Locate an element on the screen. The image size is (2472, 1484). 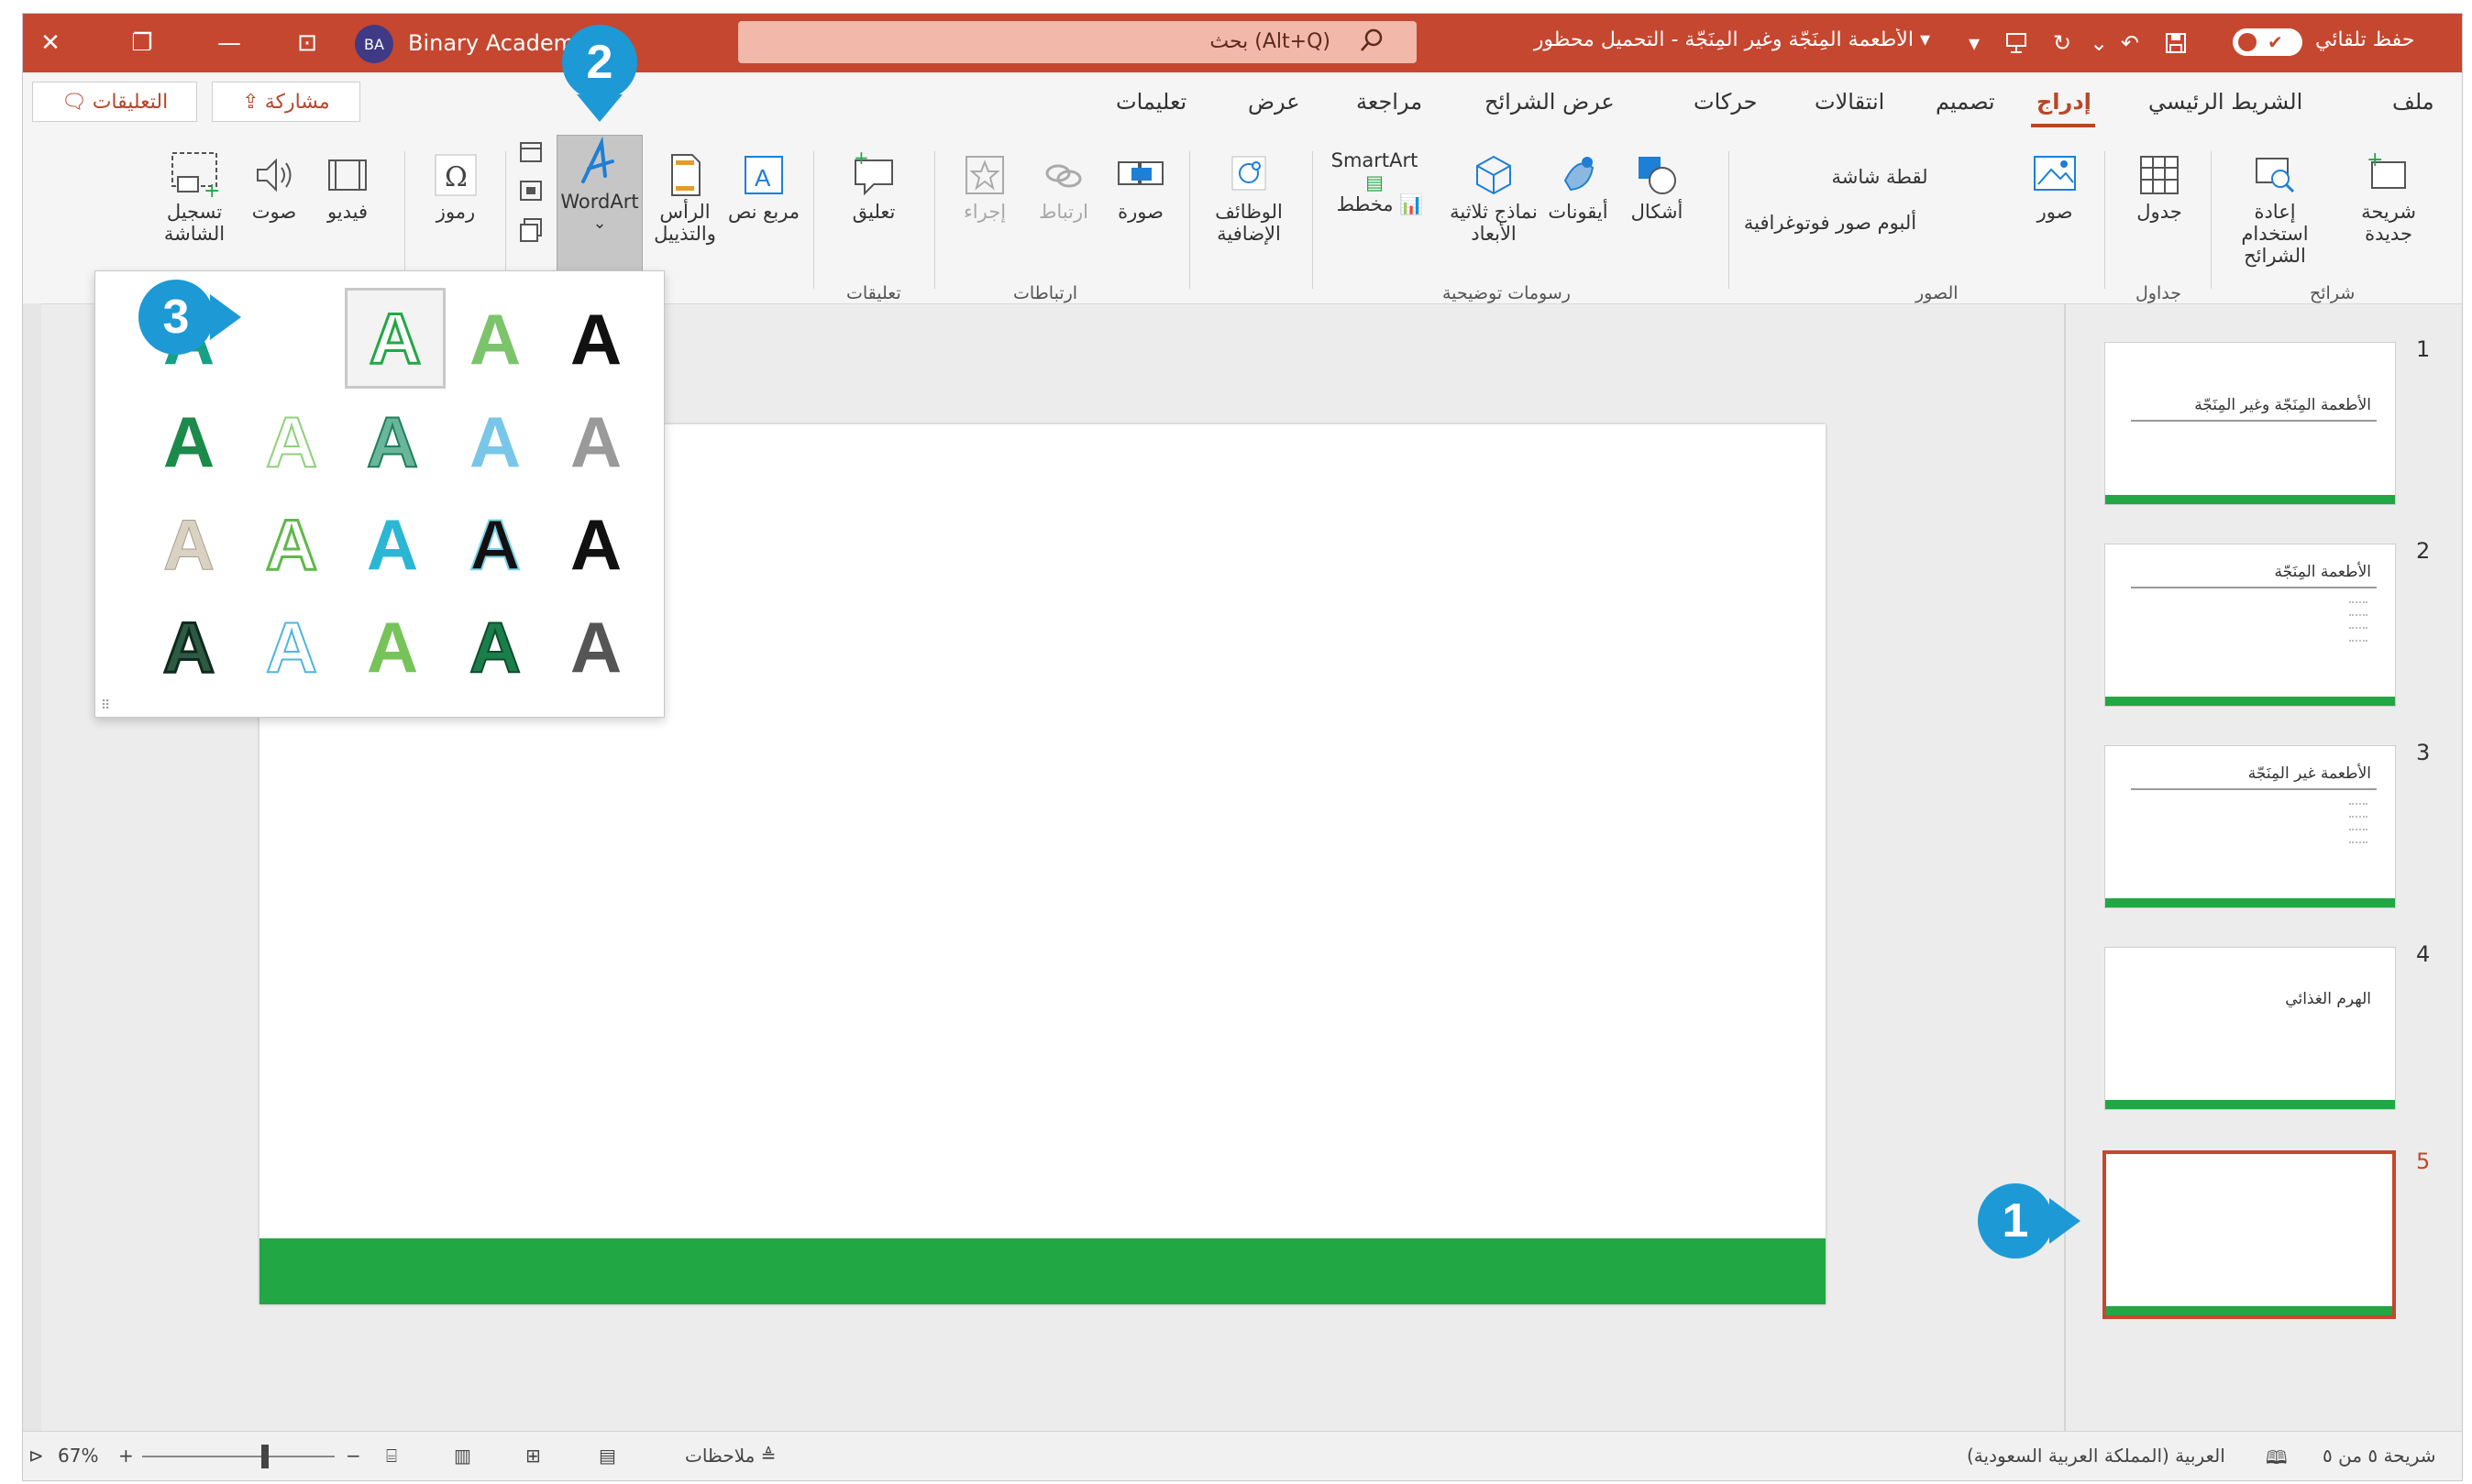
slide-thumbnail-4: الهرم الغذائي is located at coordinates (2250, 1028).